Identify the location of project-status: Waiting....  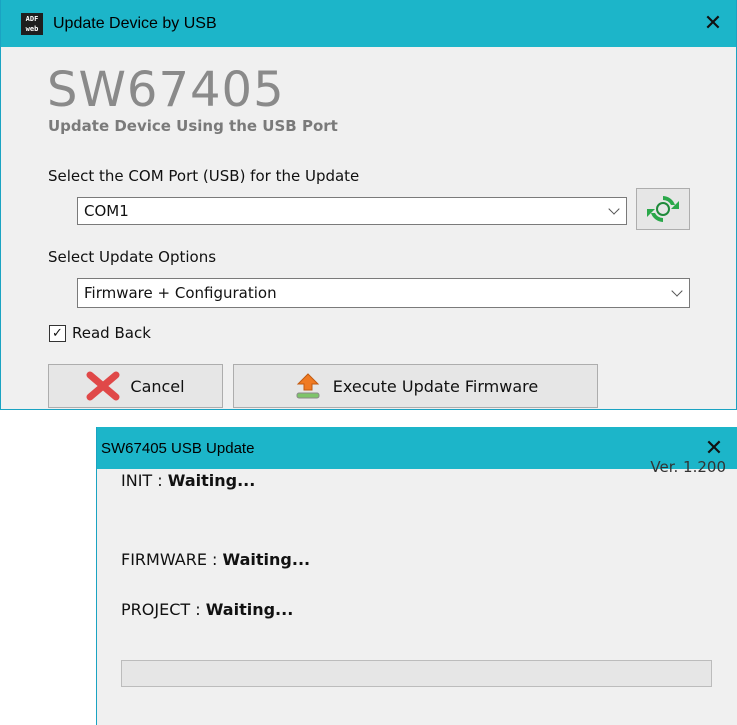
(249, 609).